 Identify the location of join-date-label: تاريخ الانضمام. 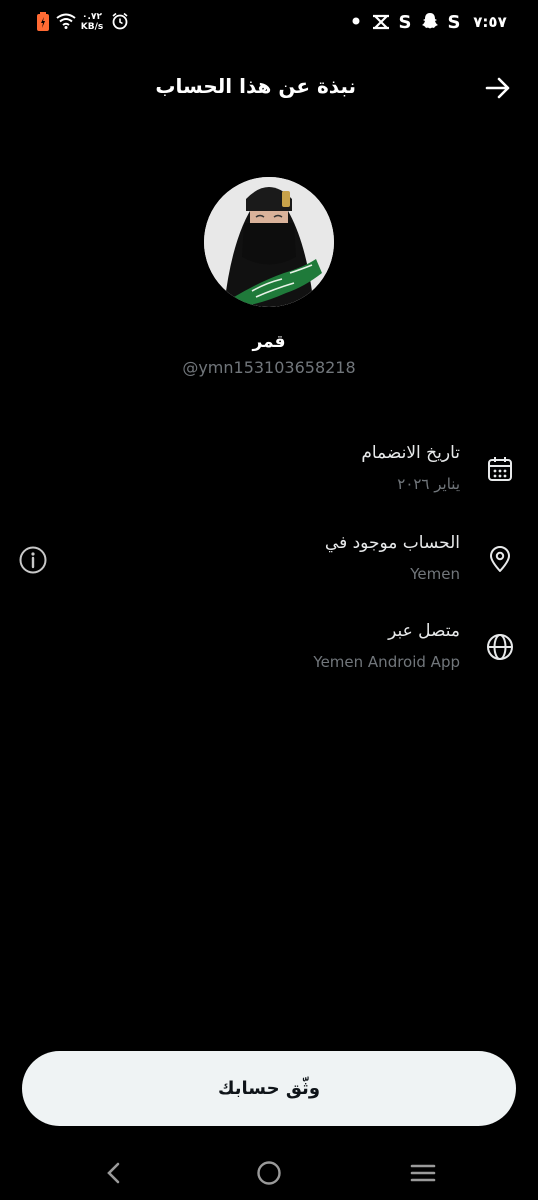
(410, 453).